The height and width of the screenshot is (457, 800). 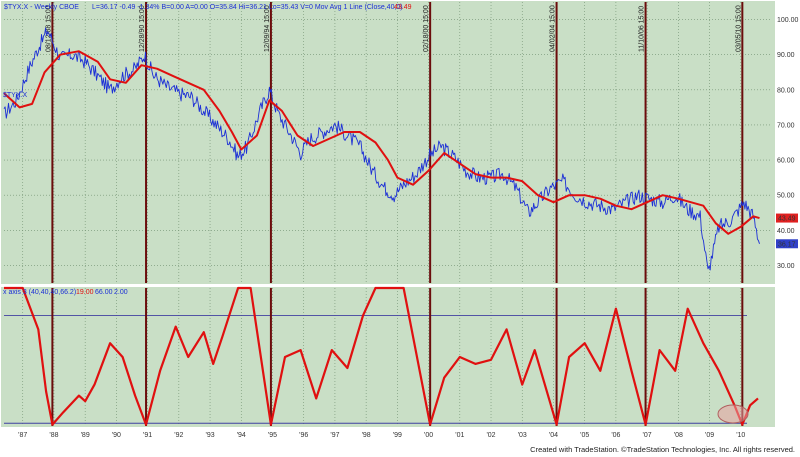 What do you see at coordinates (209, 435) in the screenshot?
I see `x-tick-label: '93` at bounding box center [209, 435].